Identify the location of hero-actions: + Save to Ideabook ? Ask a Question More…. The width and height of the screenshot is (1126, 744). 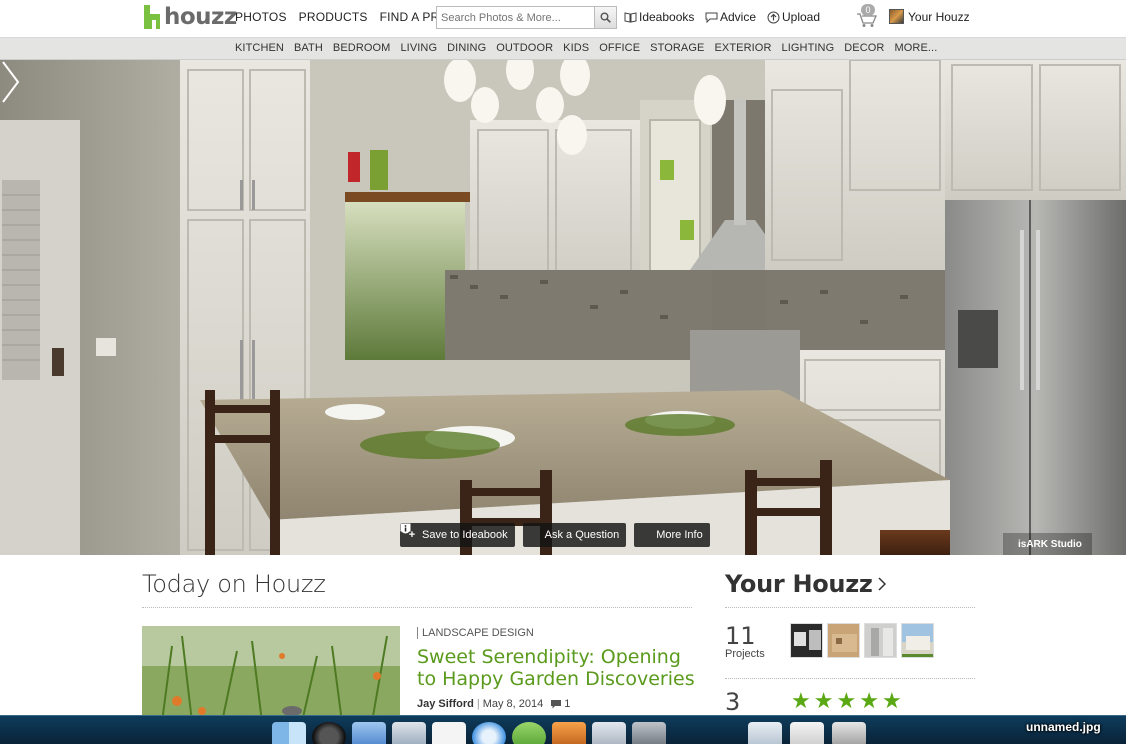
(555, 535).